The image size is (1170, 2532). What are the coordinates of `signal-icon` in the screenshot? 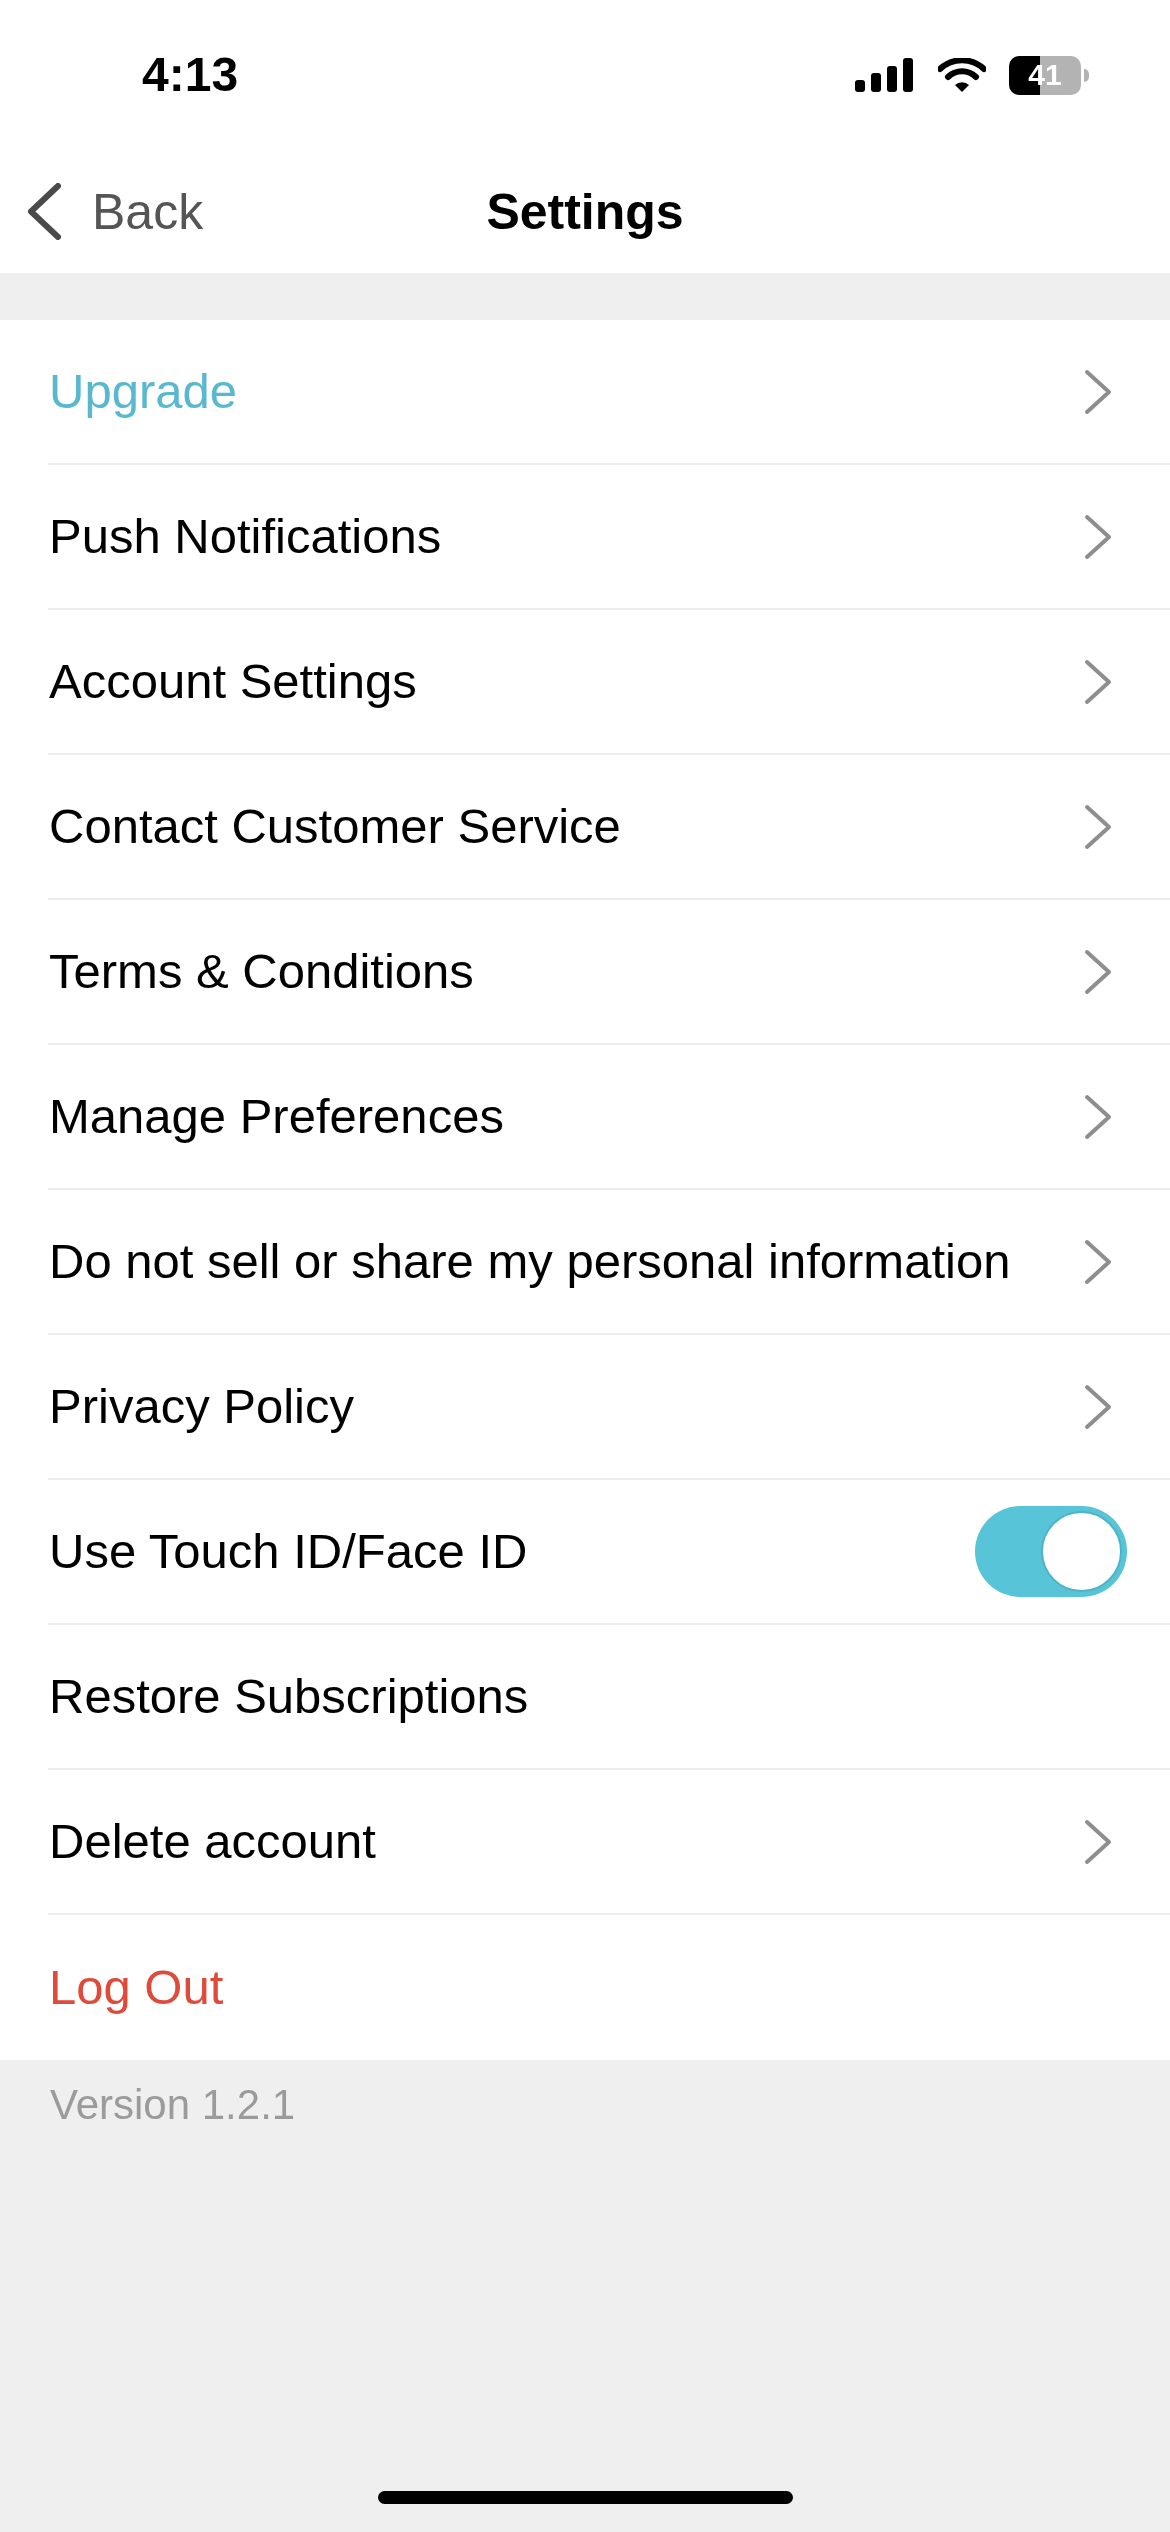 It's located at (884, 75).